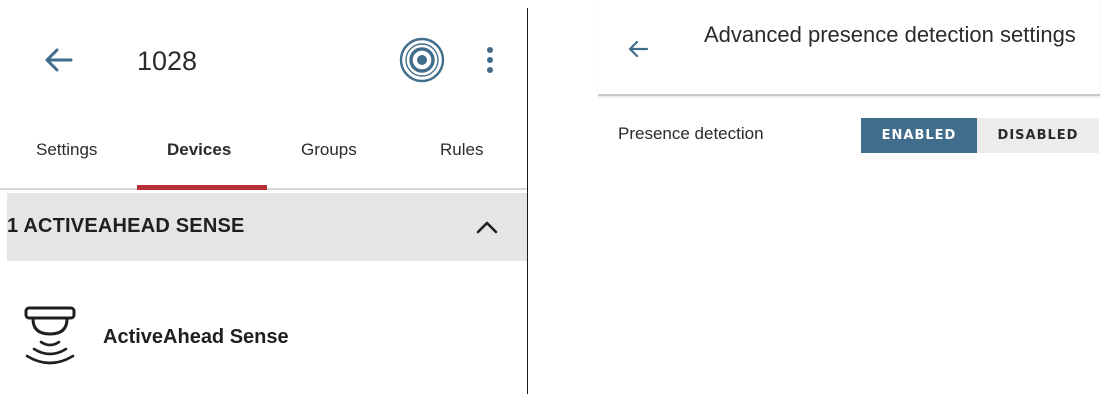 The height and width of the screenshot is (394, 1109). I want to click on list-item: ActiveAhead Sense, so click(267, 335).